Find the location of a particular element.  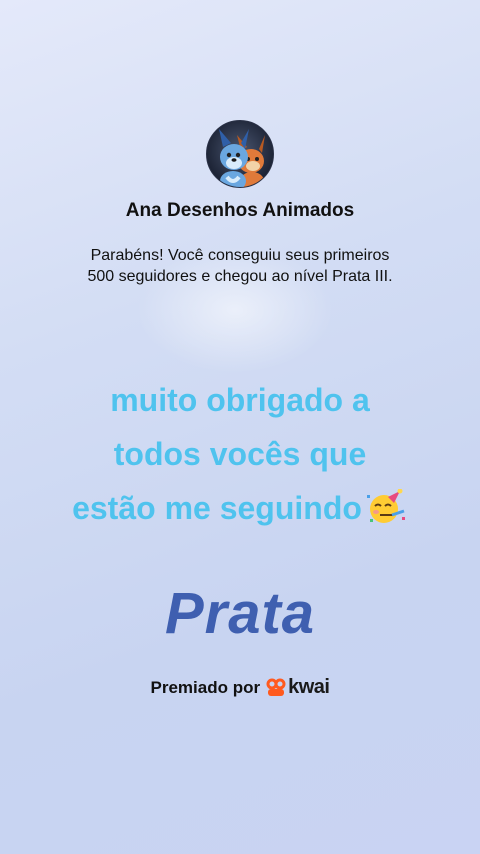

congratulations-line-1: Parabéns! Você conseguiu seus primeiros is located at coordinates (240, 255).